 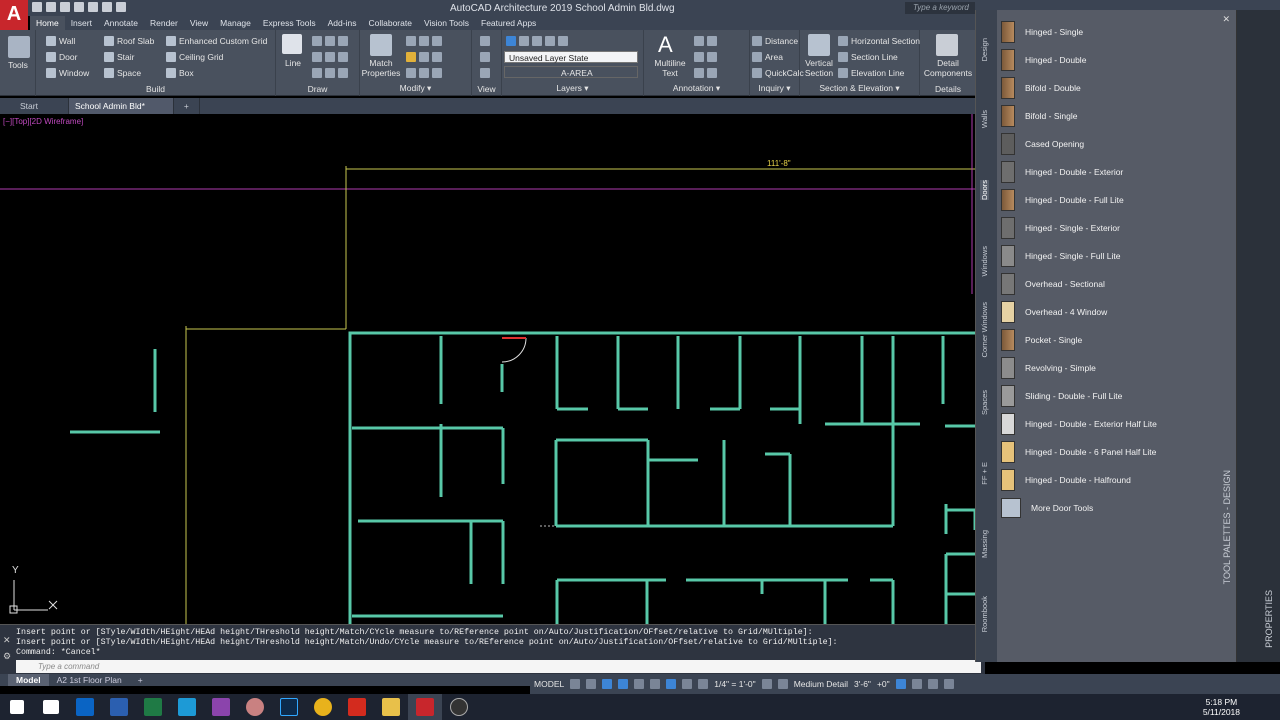 What do you see at coordinates (571, 57) in the screenshot?
I see `layer-state-dropdown: Unsaved Layer State` at bounding box center [571, 57].